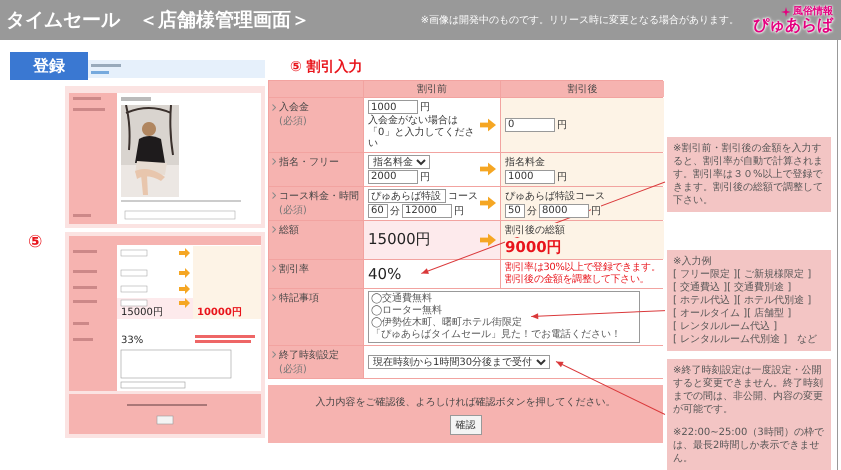 The height and width of the screenshot is (470, 841). What do you see at coordinates (294, 107) in the screenshot?
I see `field-label: 入会金` at bounding box center [294, 107].